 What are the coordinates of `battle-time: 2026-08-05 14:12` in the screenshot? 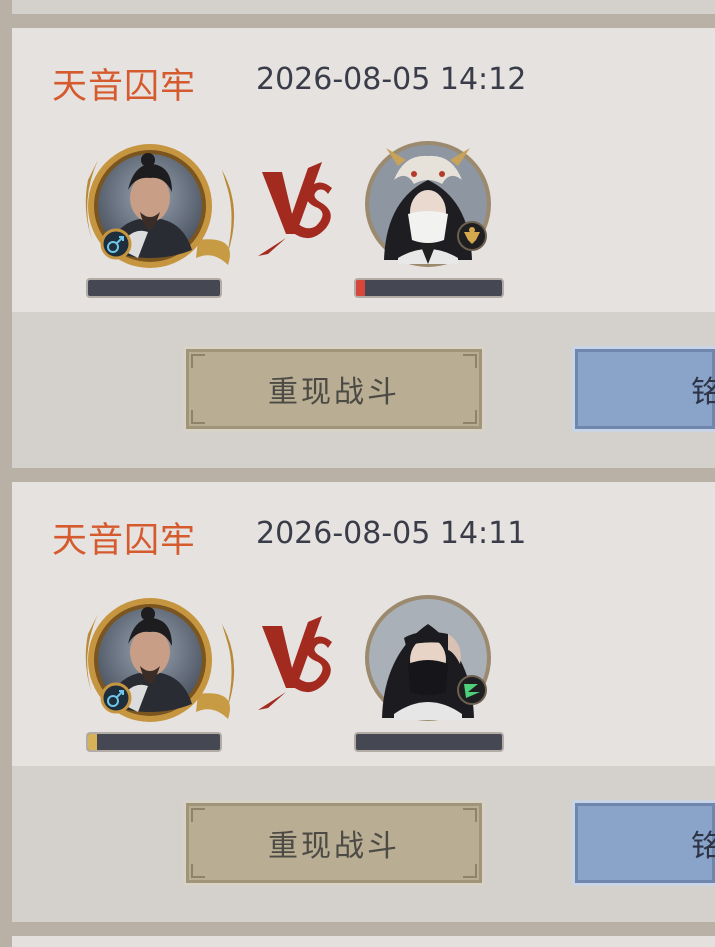 It's located at (391, 79).